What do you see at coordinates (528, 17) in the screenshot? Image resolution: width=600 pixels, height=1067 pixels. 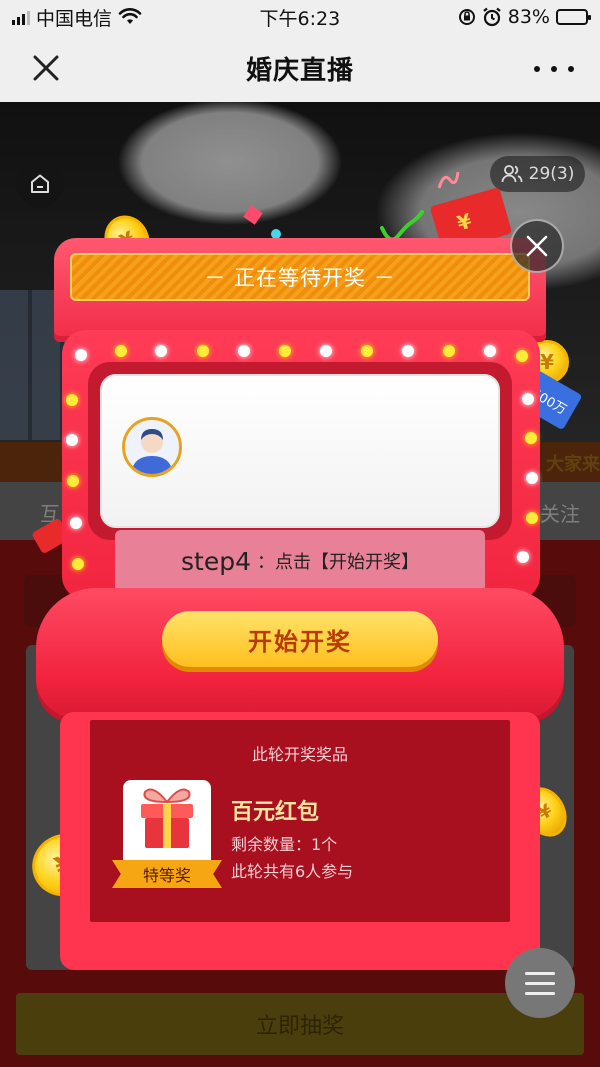 I see `battery-percent: 83%` at bounding box center [528, 17].